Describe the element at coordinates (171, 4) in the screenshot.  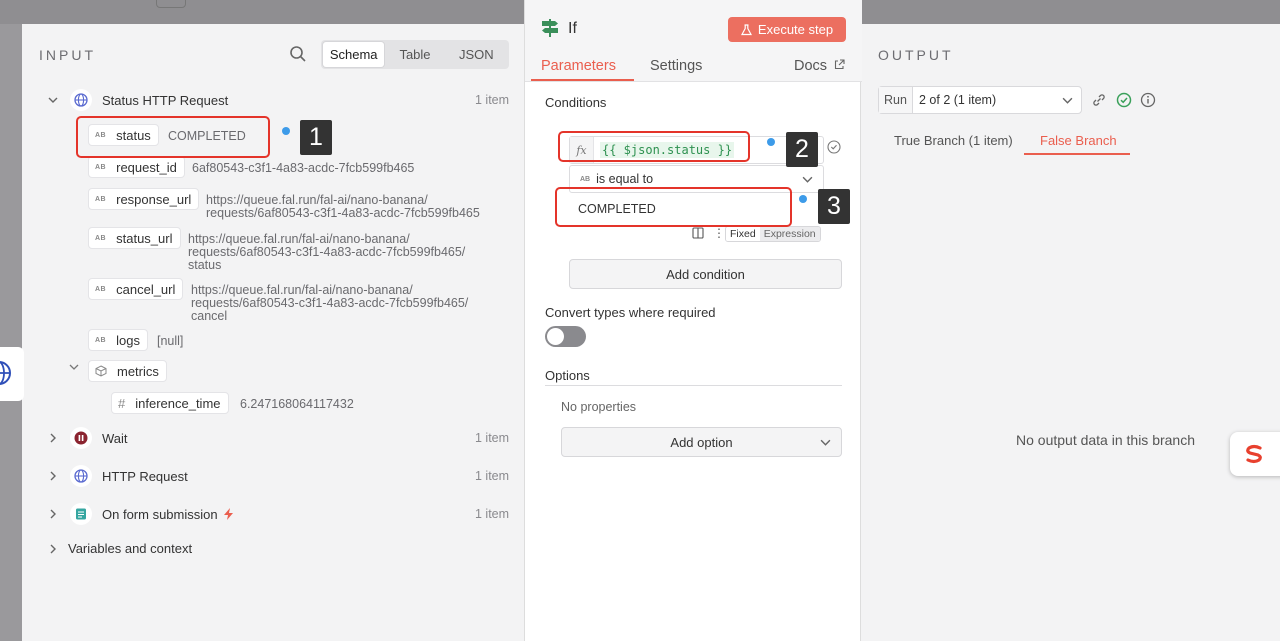
I see `canvas-button` at that location.